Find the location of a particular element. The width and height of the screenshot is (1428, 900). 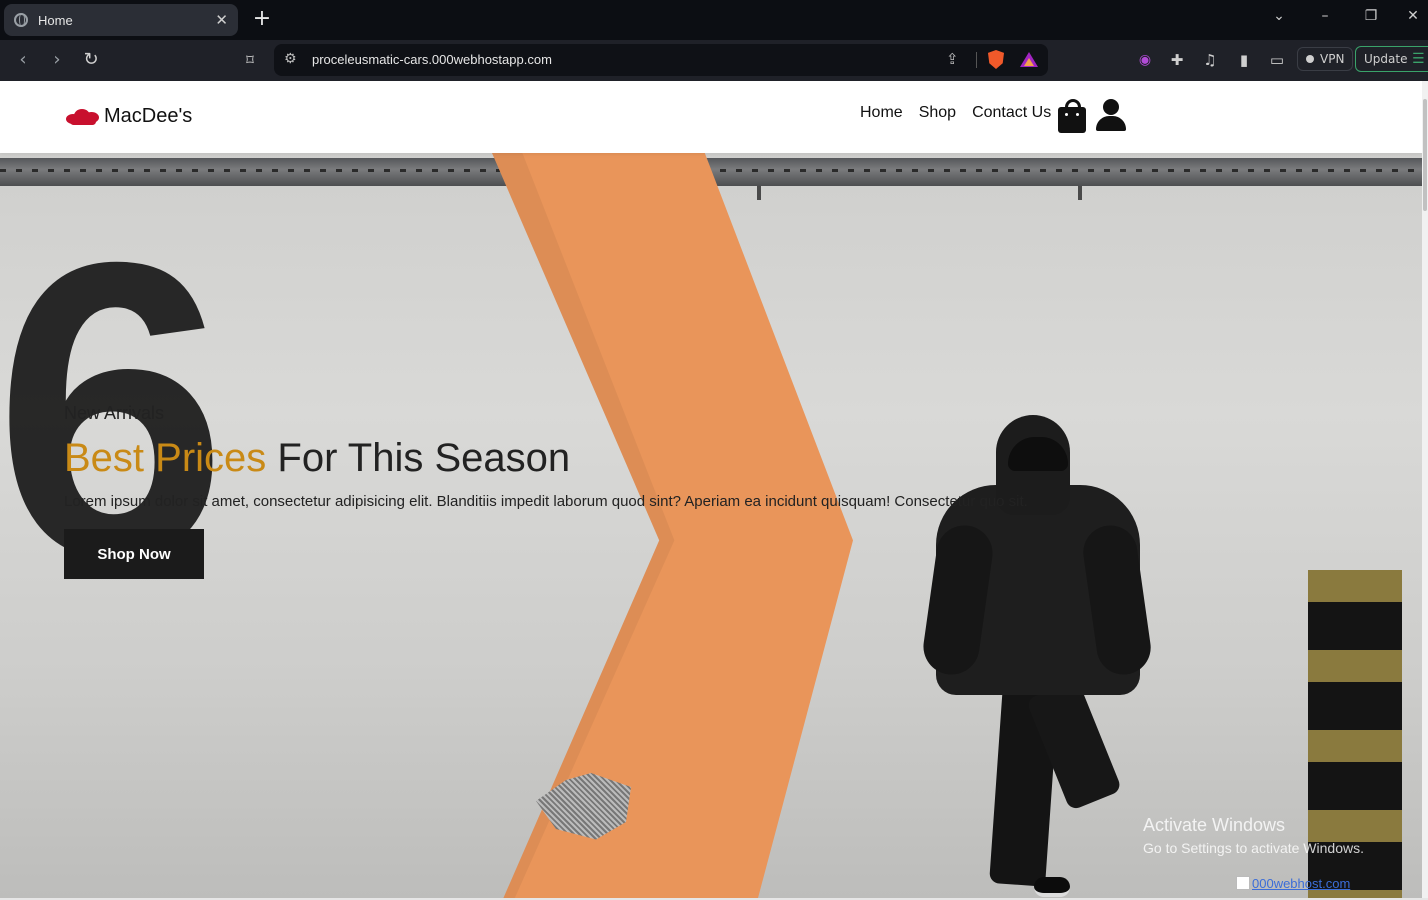

red-cloud-icon is located at coordinates (83, 117).